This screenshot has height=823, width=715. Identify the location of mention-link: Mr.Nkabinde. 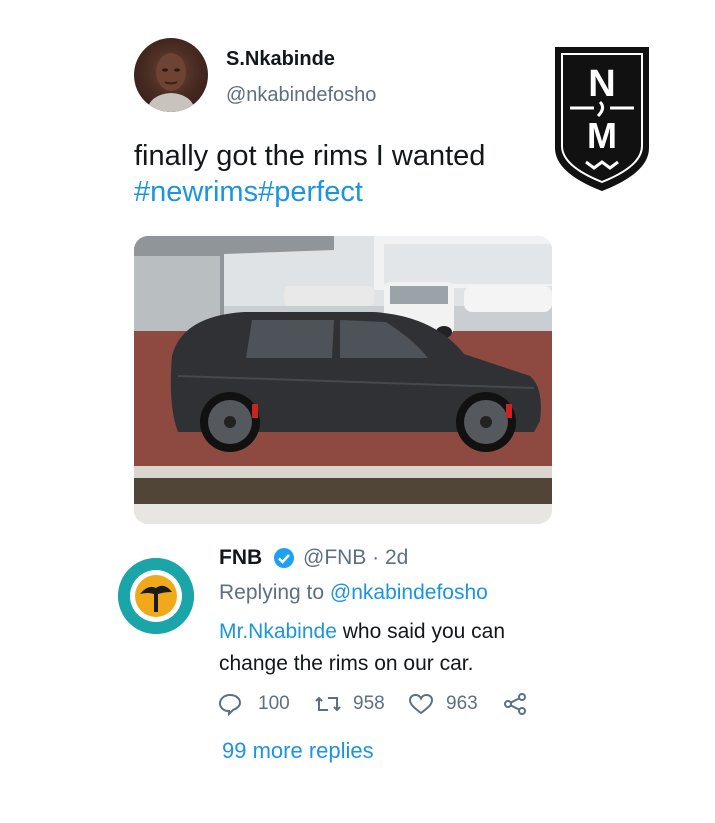
(278, 631).